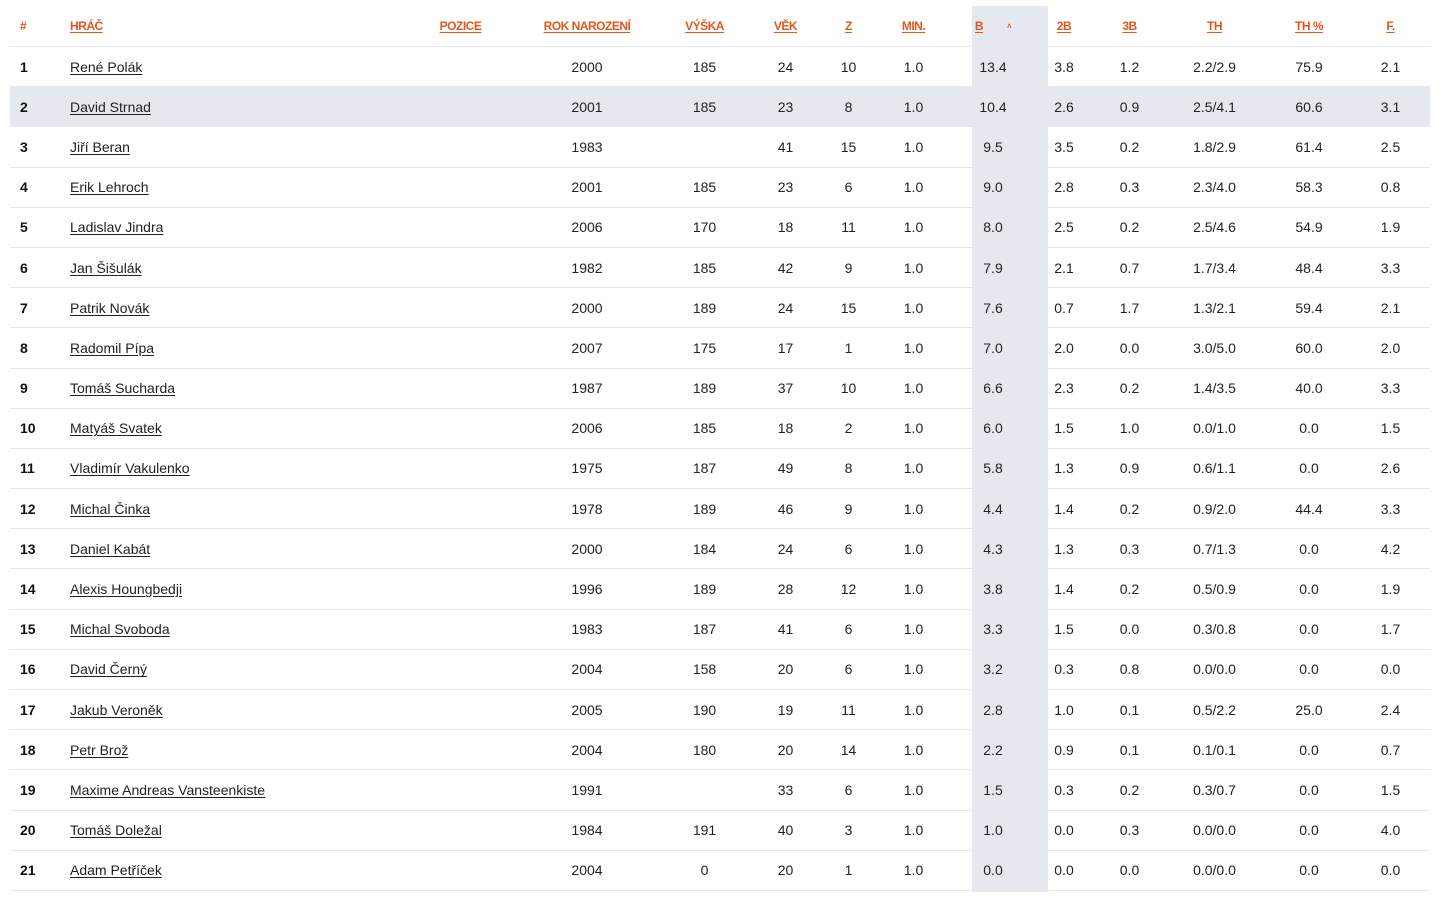 The image size is (1454, 900). I want to click on rank-cell: 17, so click(40, 710).